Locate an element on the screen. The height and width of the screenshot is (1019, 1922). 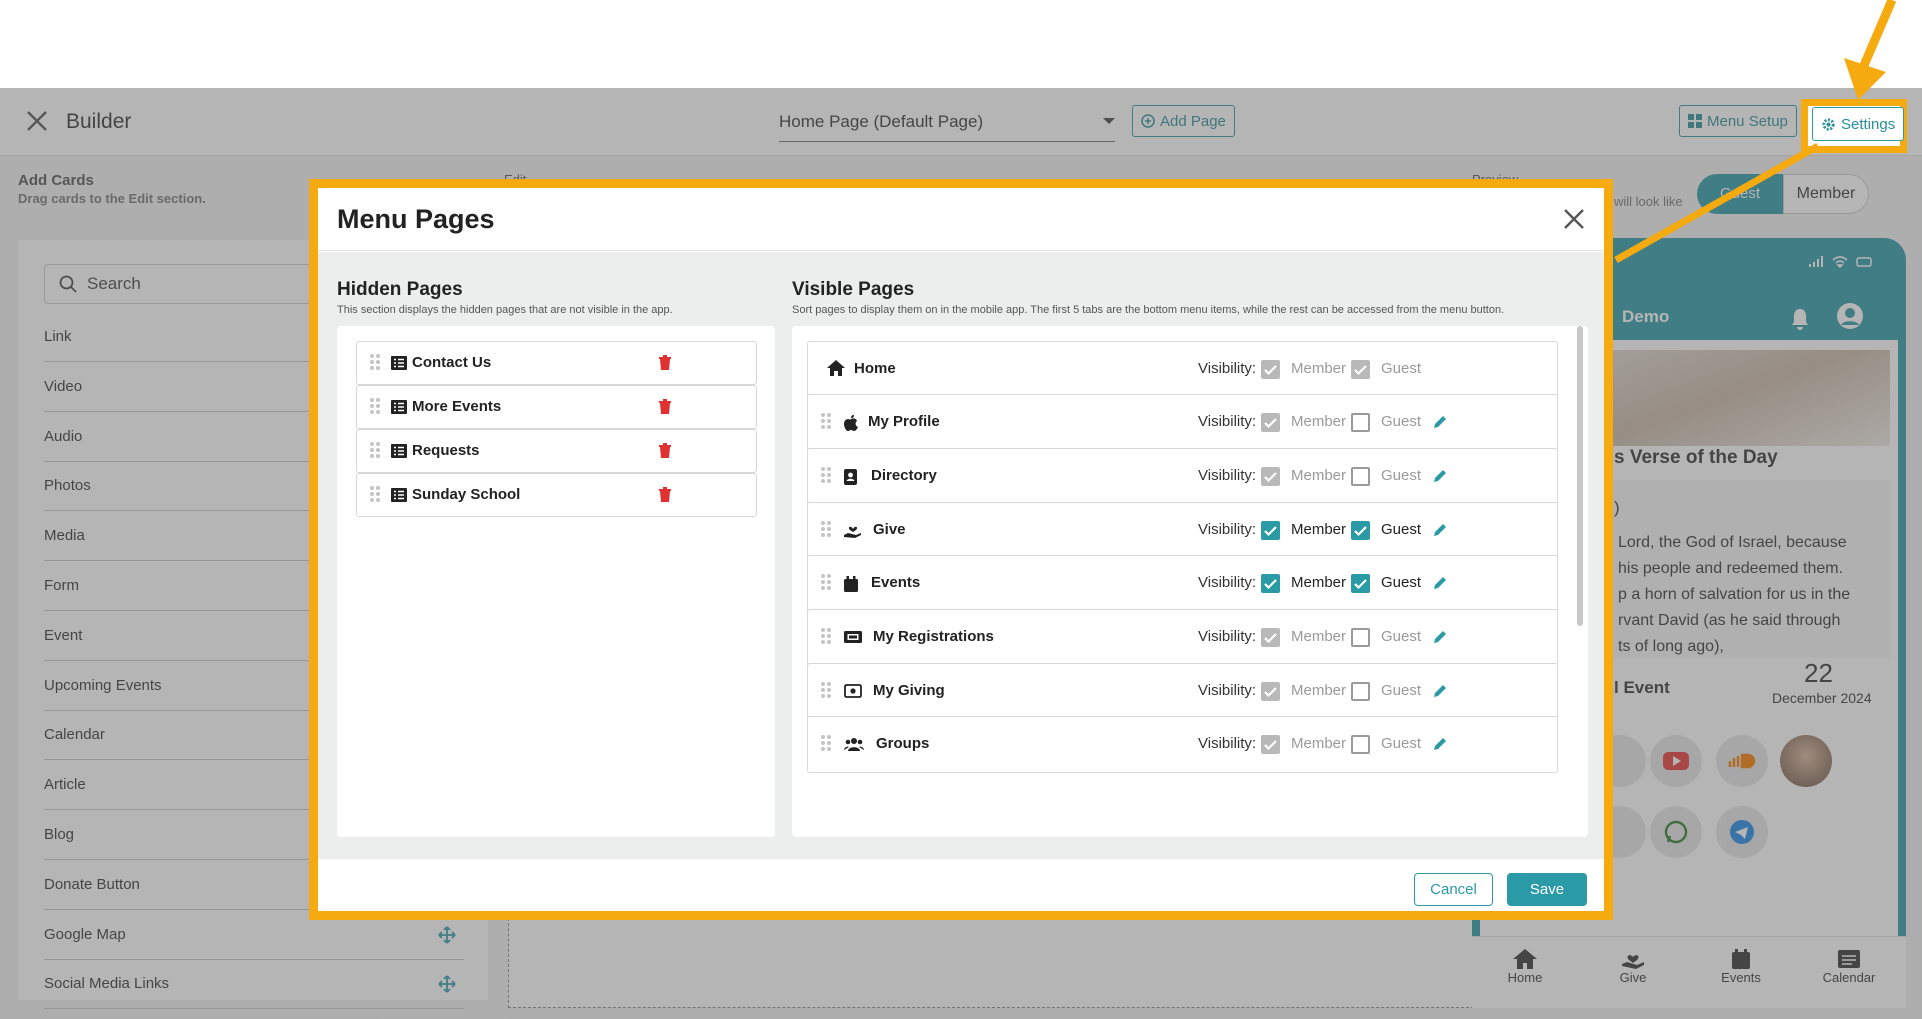
annotation-arrow is located at coordinates (1755, 132).